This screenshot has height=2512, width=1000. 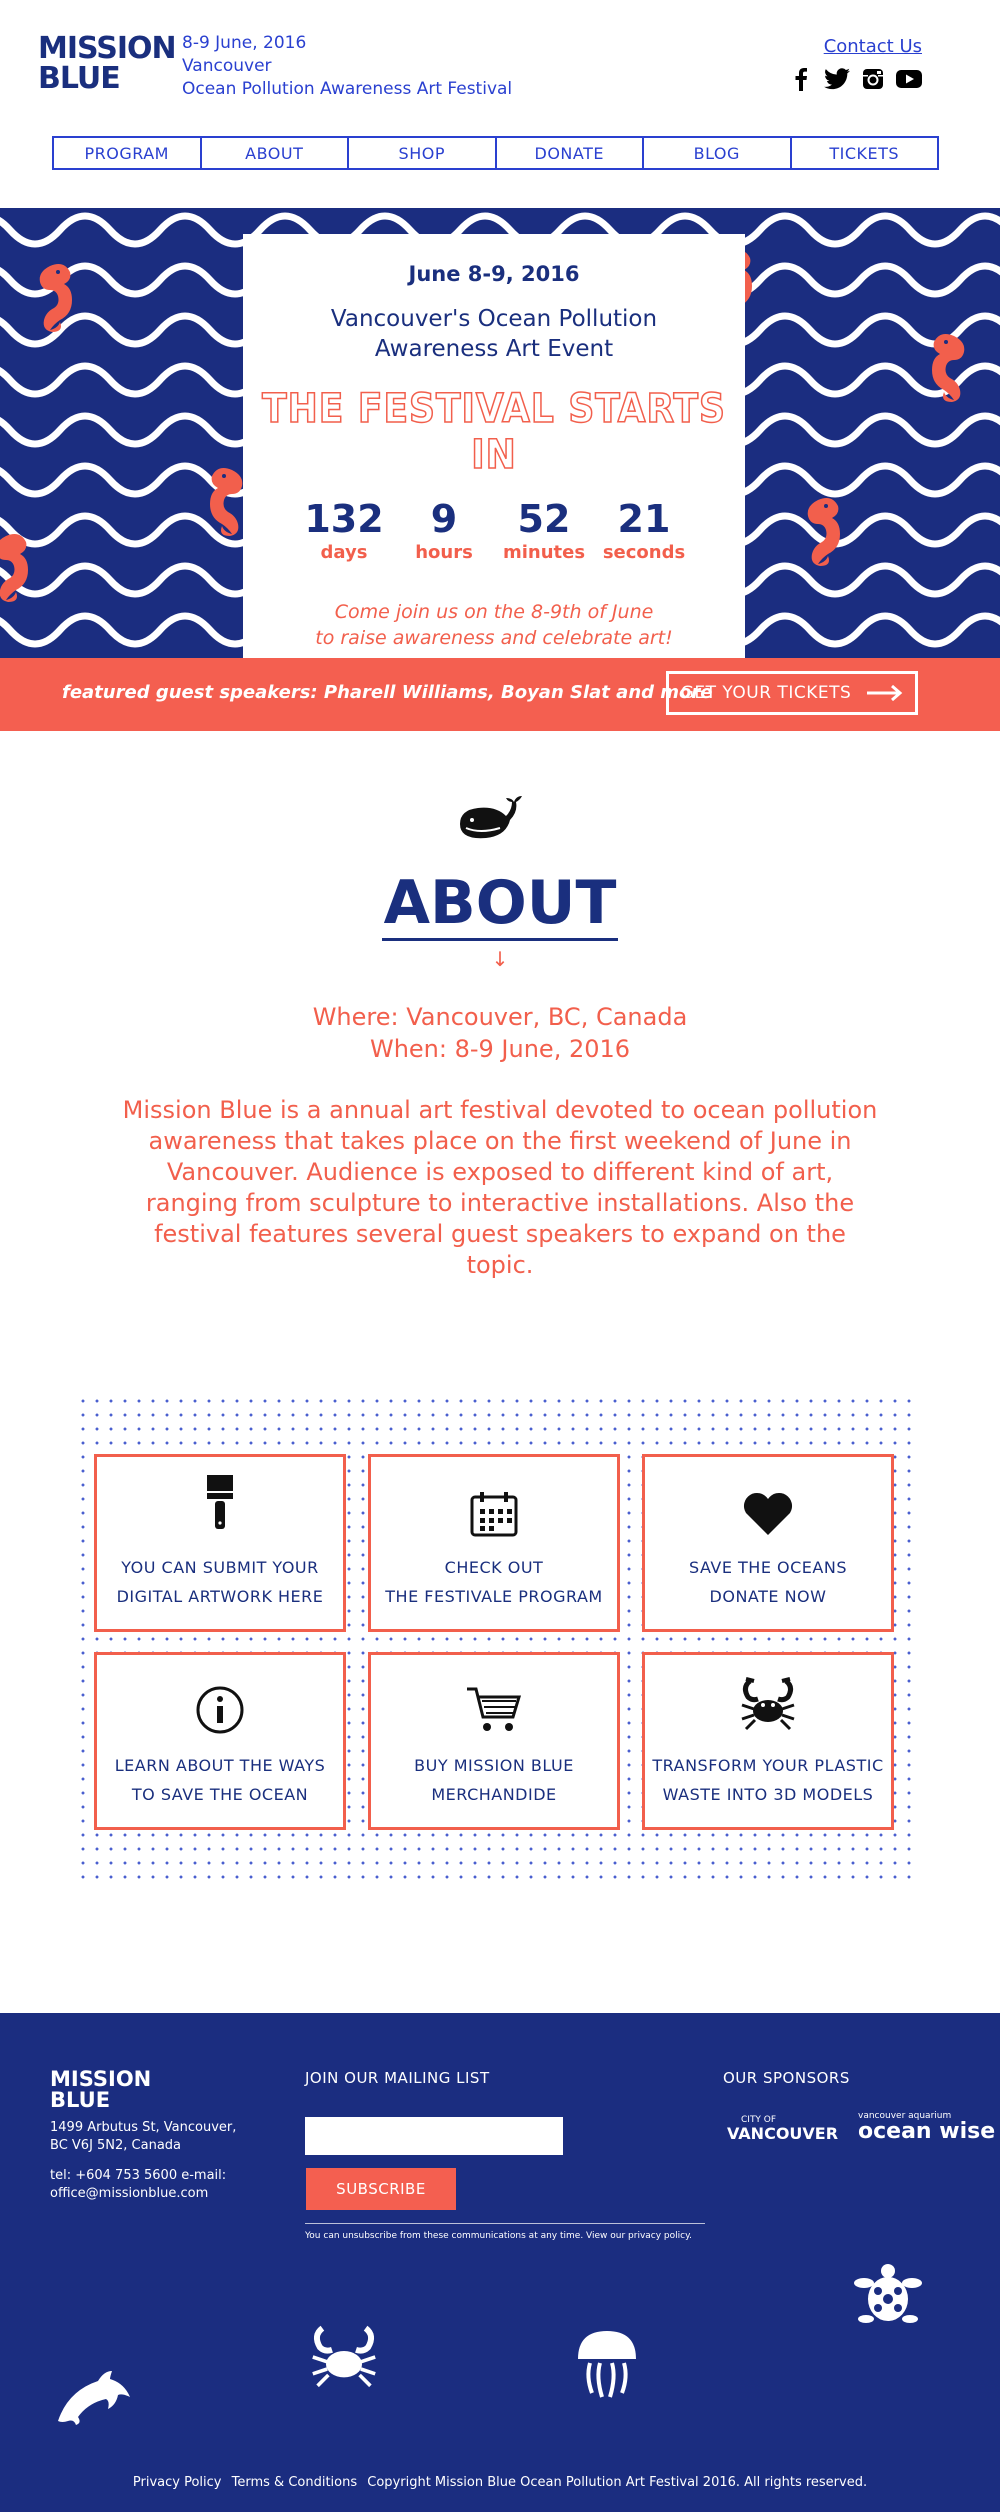 What do you see at coordinates (768, 1543) in the screenshot?
I see `donate-card: SAVE THE OCEANS DONATE NOW` at bounding box center [768, 1543].